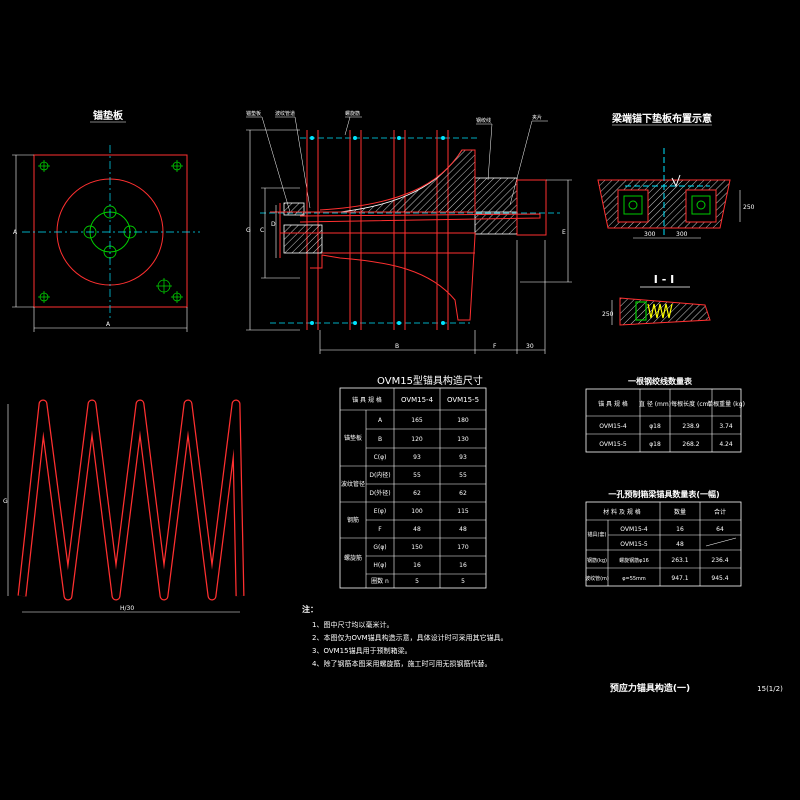 This screenshot has width=800, height=800. I want to click on section-dim-e: E, so click(564, 232).